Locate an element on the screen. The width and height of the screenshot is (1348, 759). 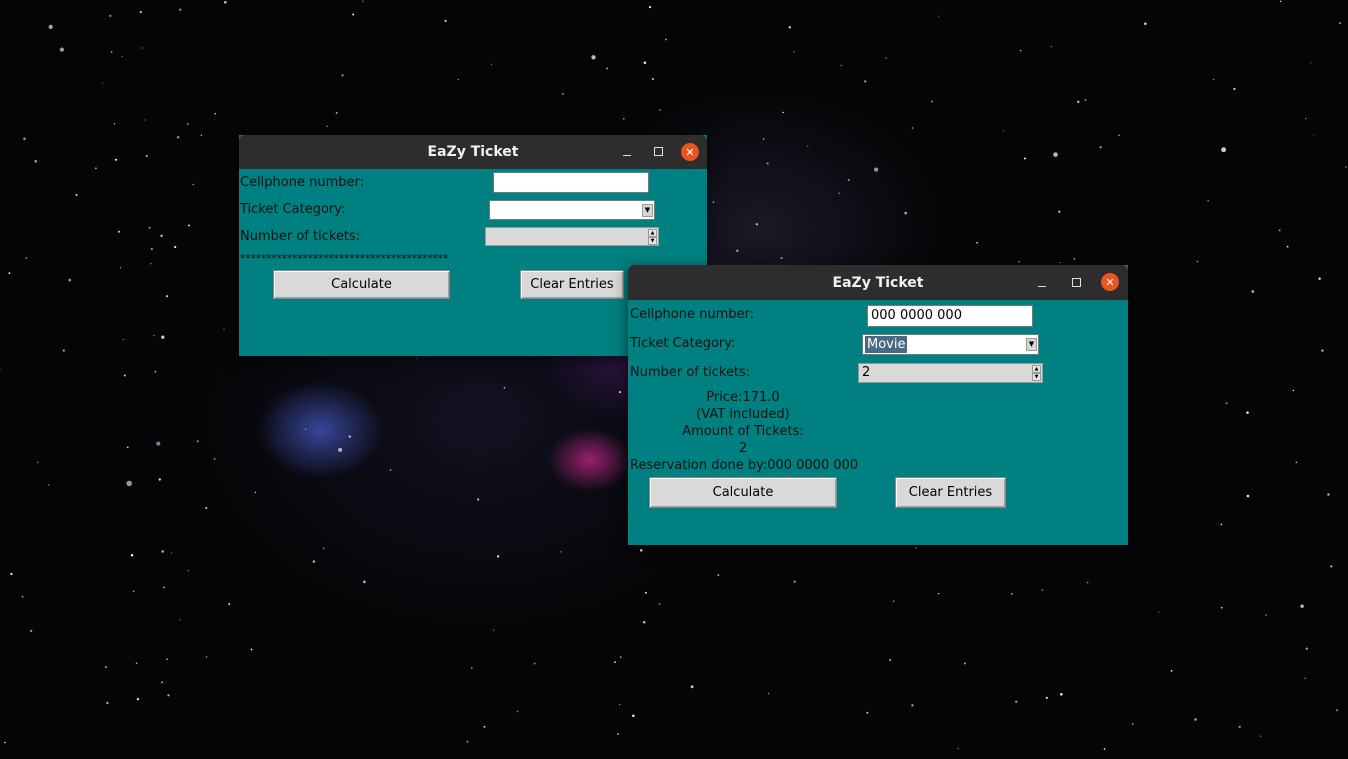
number-of-tickets-spinbox: 2 ▲ ▼ is located at coordinates (950, 373).